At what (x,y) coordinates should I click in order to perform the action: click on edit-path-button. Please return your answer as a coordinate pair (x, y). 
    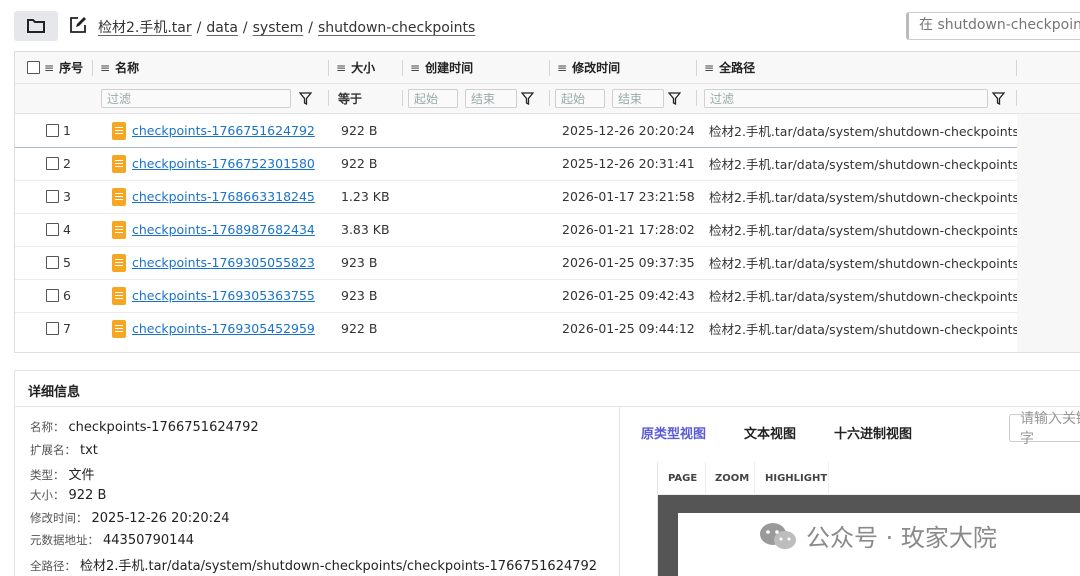
    Looking at the image, I should click on (78, 25).